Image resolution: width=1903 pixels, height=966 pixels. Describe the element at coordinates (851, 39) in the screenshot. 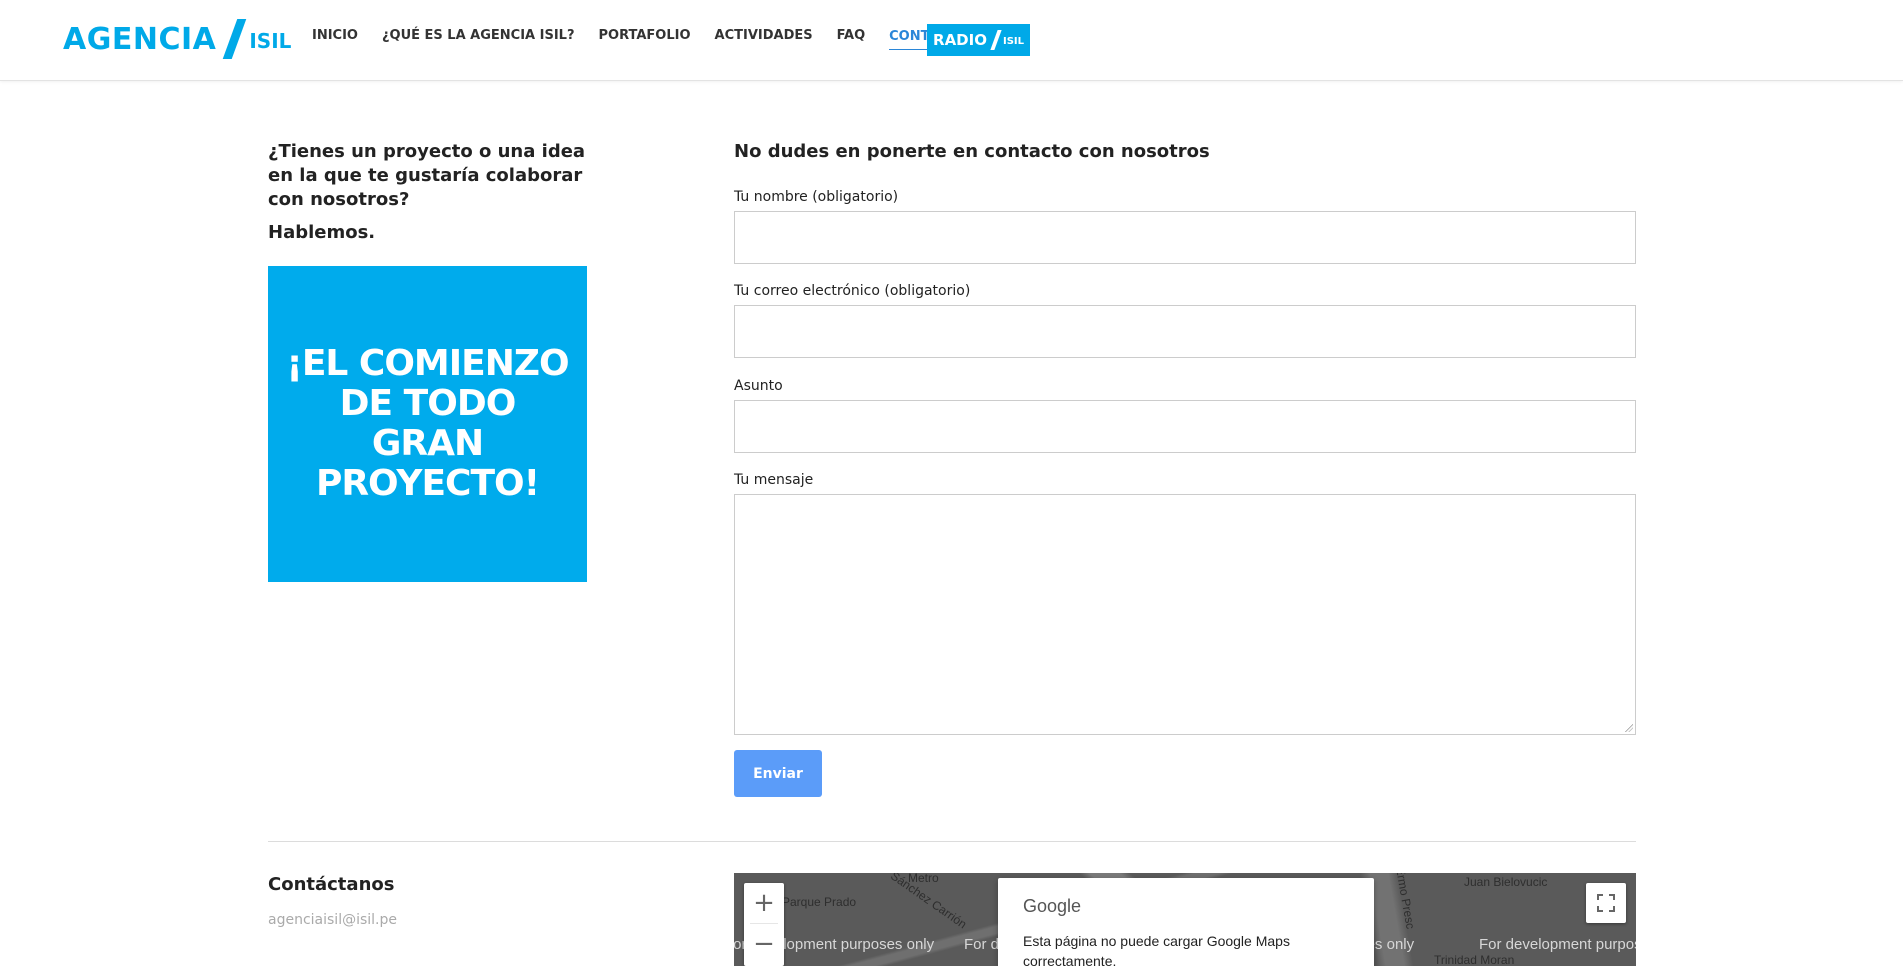

I see `nav-faq: FAQ` at that location.